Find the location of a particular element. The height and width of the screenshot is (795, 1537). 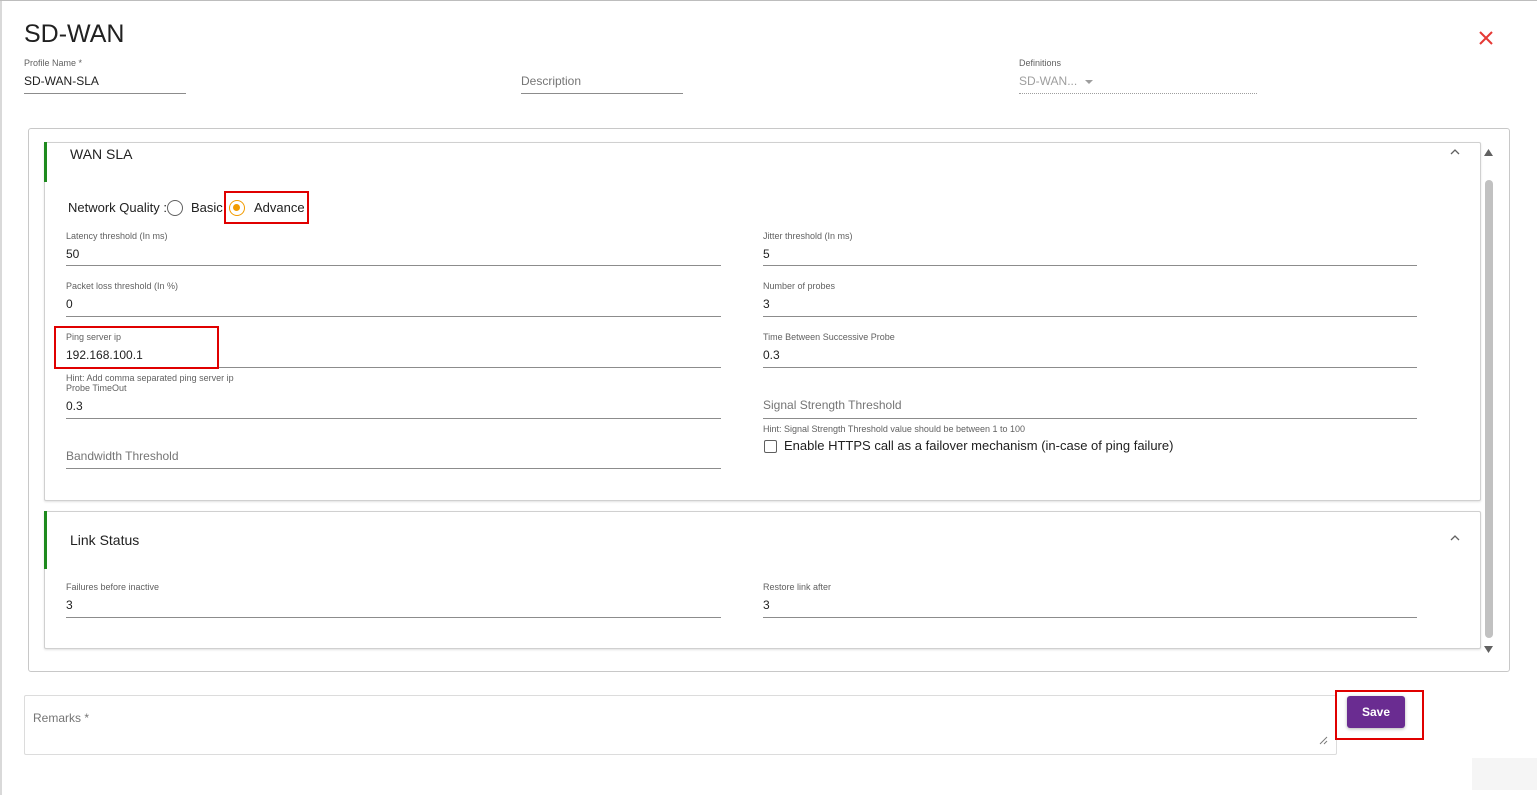

description-underline is located at coordinates (602, 93).